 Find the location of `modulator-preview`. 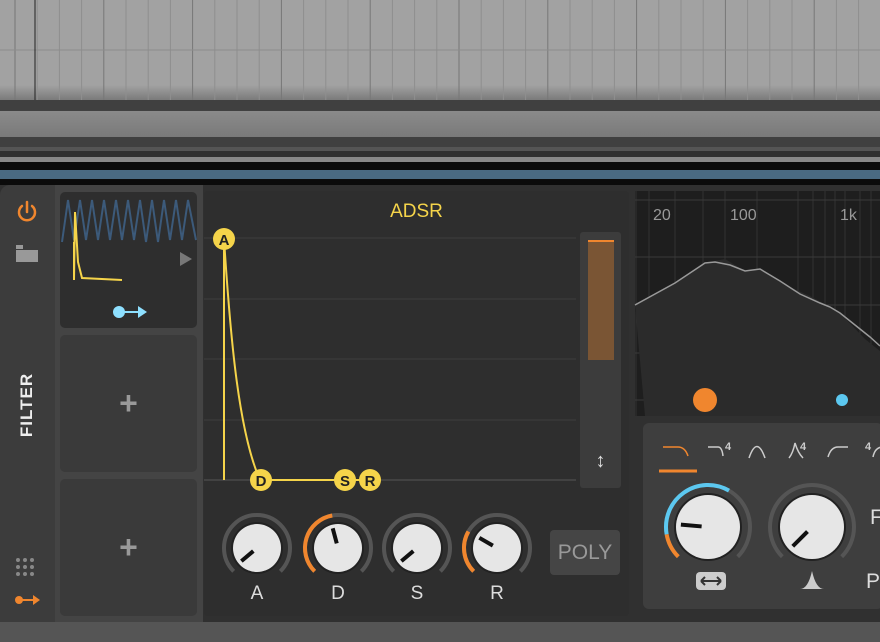

modulator-preview is located at coordinates (129, 258).